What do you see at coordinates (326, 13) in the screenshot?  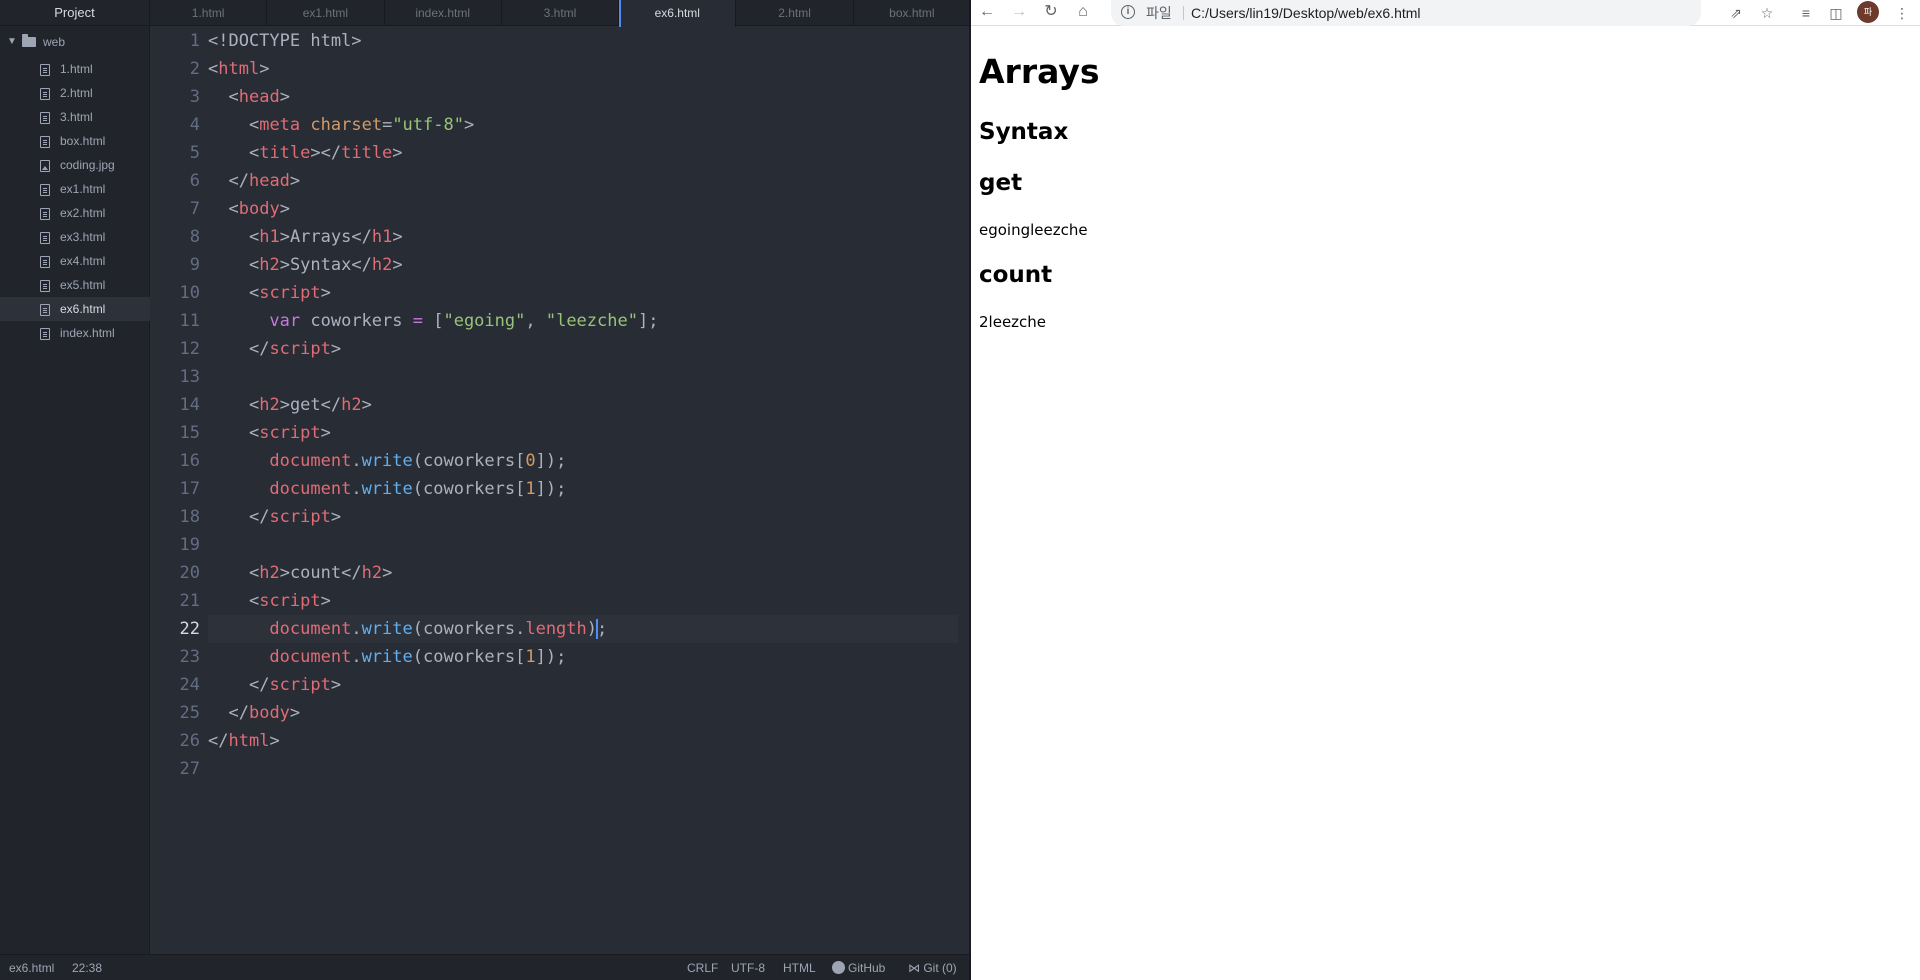 I see `editor-tab: ex1.html` at bounding box center [326, 13].